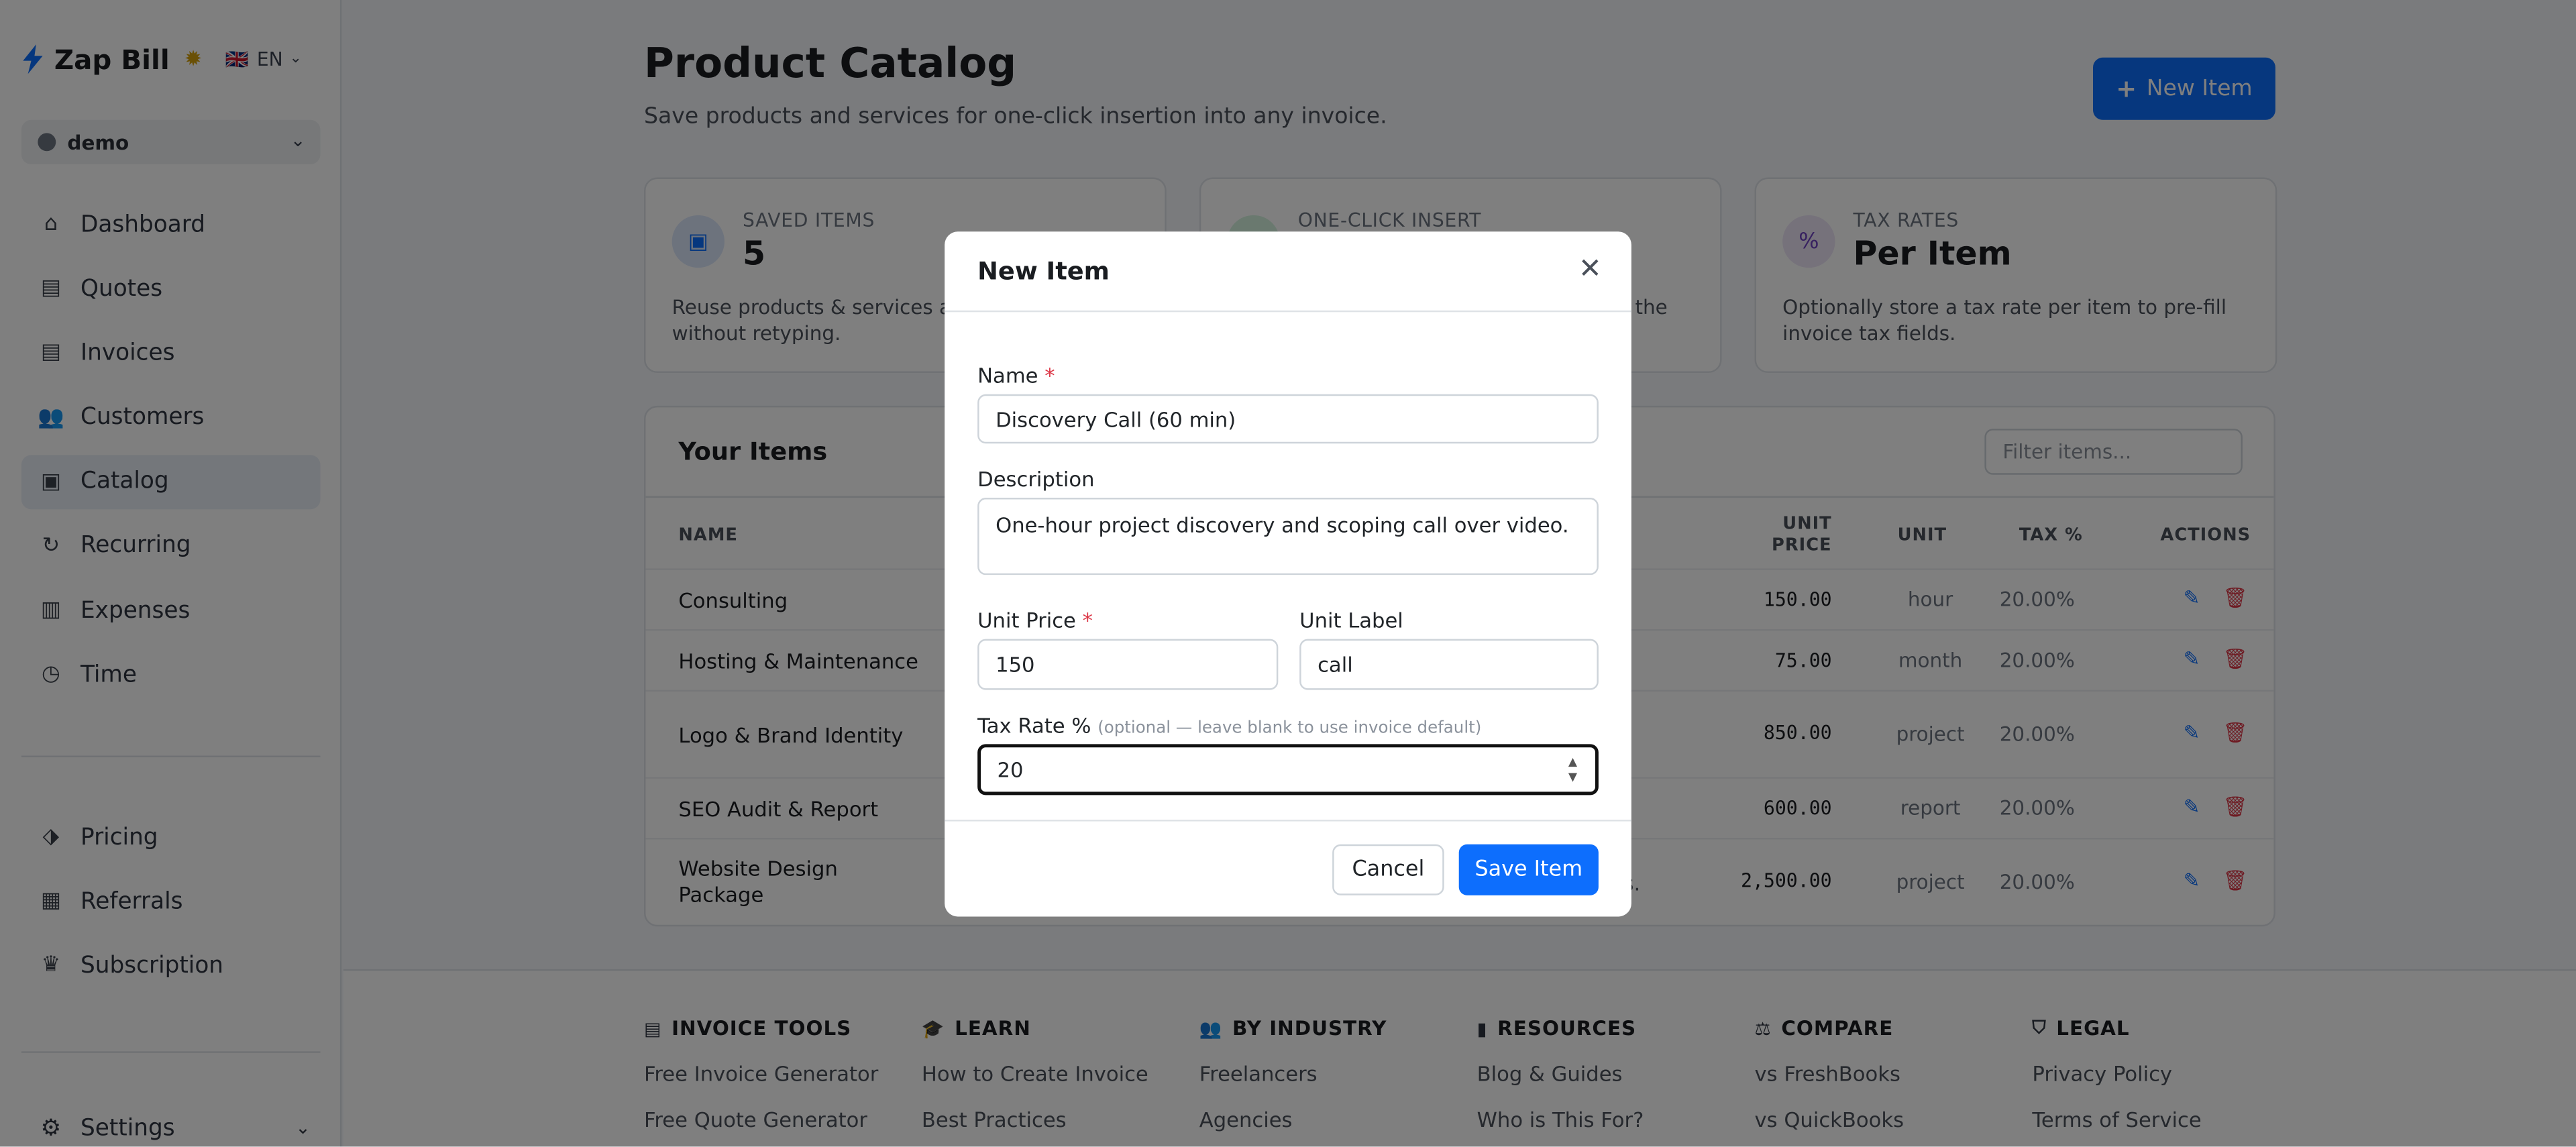 This screenshot has height=1147, width=2576. What do you see at coordinates (1043, 271) in the screenshot?
I see `modal-title: New Item` at bounding box center [1043, 271].